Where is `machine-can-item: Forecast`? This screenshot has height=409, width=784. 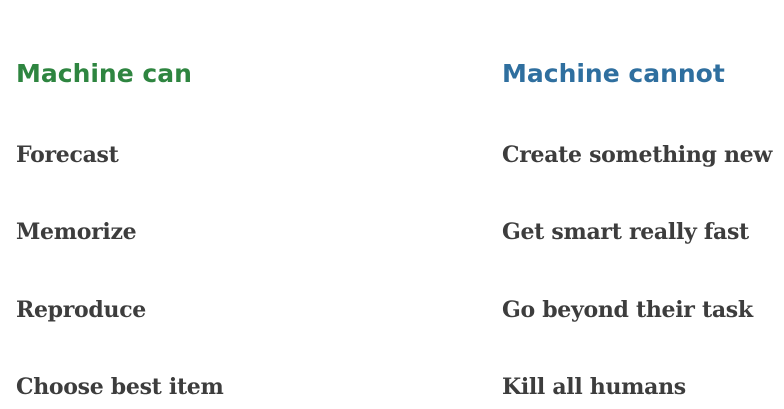 machine-can-item: Forecast is located at coordinates (67, 155).